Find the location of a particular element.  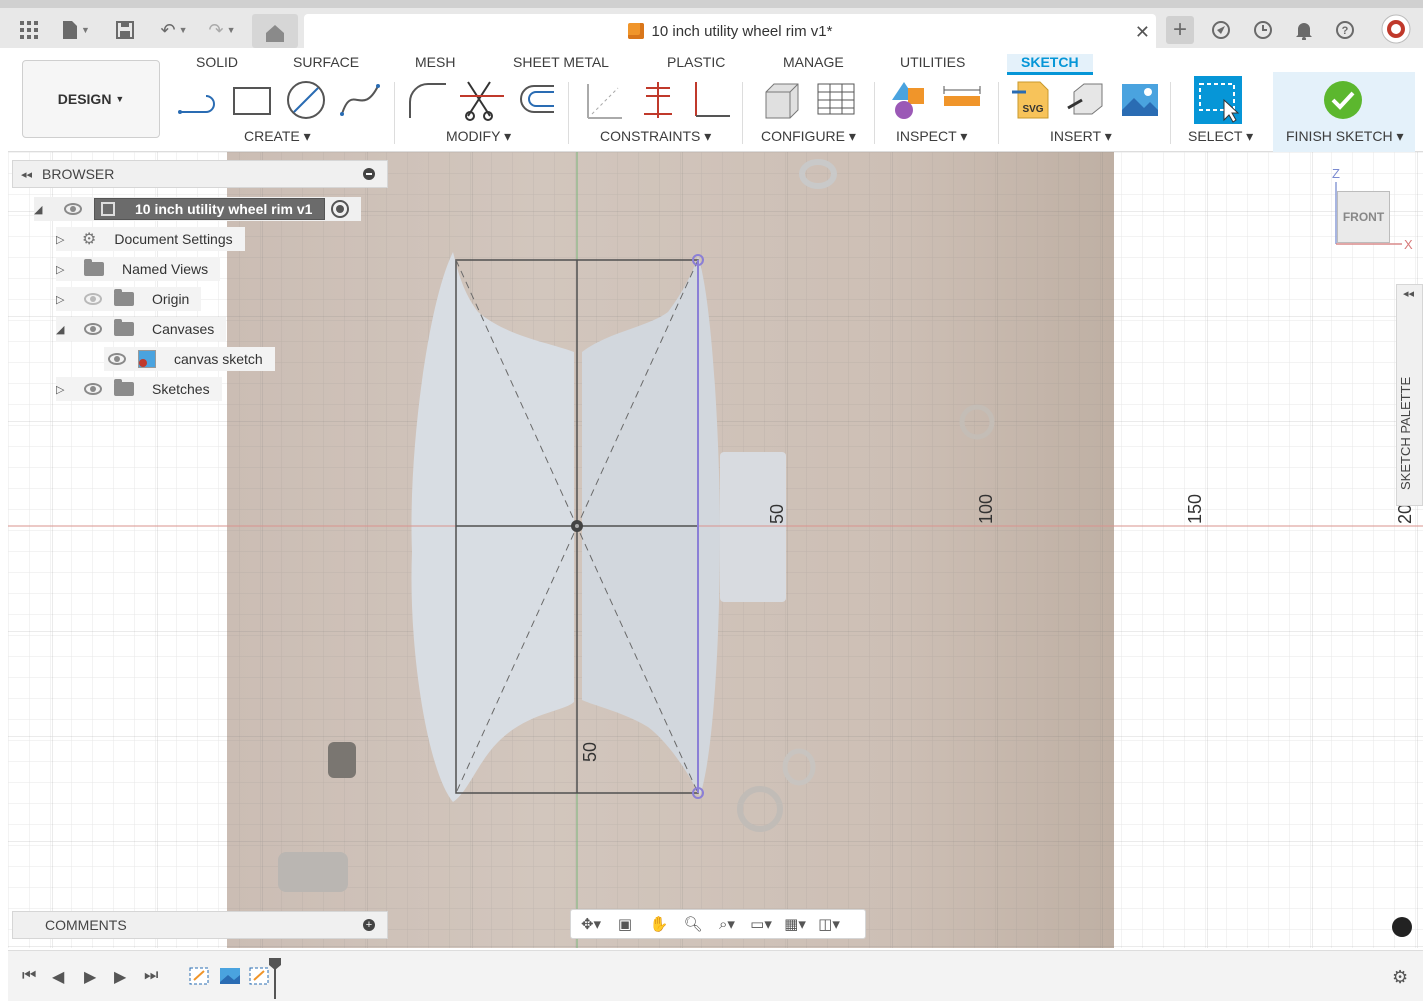

interference-icon is located at coordinates (908, 100).